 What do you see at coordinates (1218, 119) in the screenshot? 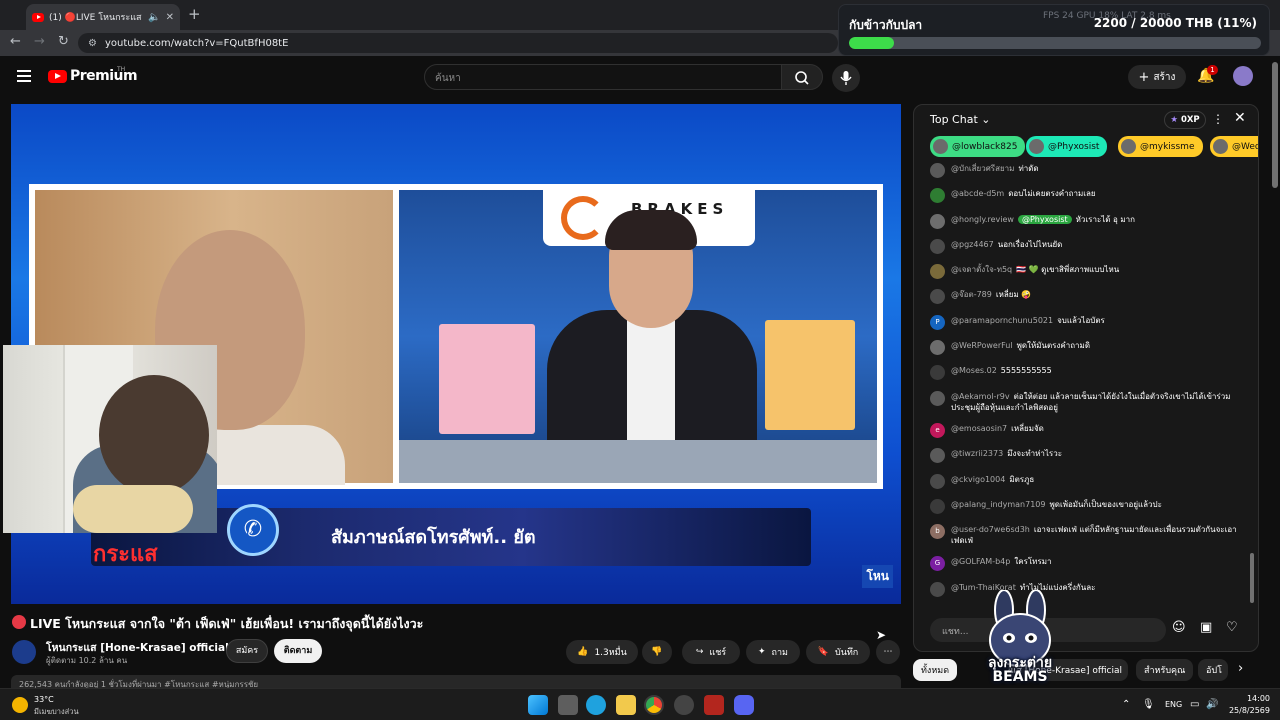
I see `chat-more-icon: ⋮` at bounding box center [1218, 119].